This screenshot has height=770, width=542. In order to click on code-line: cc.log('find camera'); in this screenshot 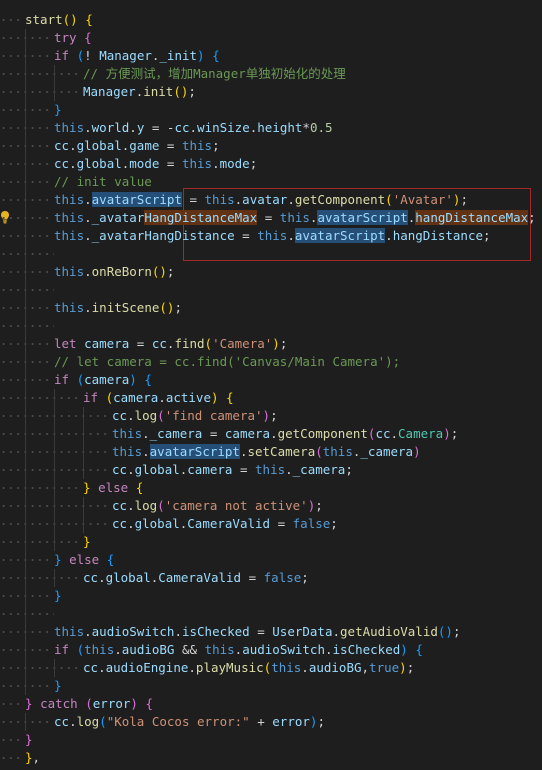, I will do `click(271, 416)`.